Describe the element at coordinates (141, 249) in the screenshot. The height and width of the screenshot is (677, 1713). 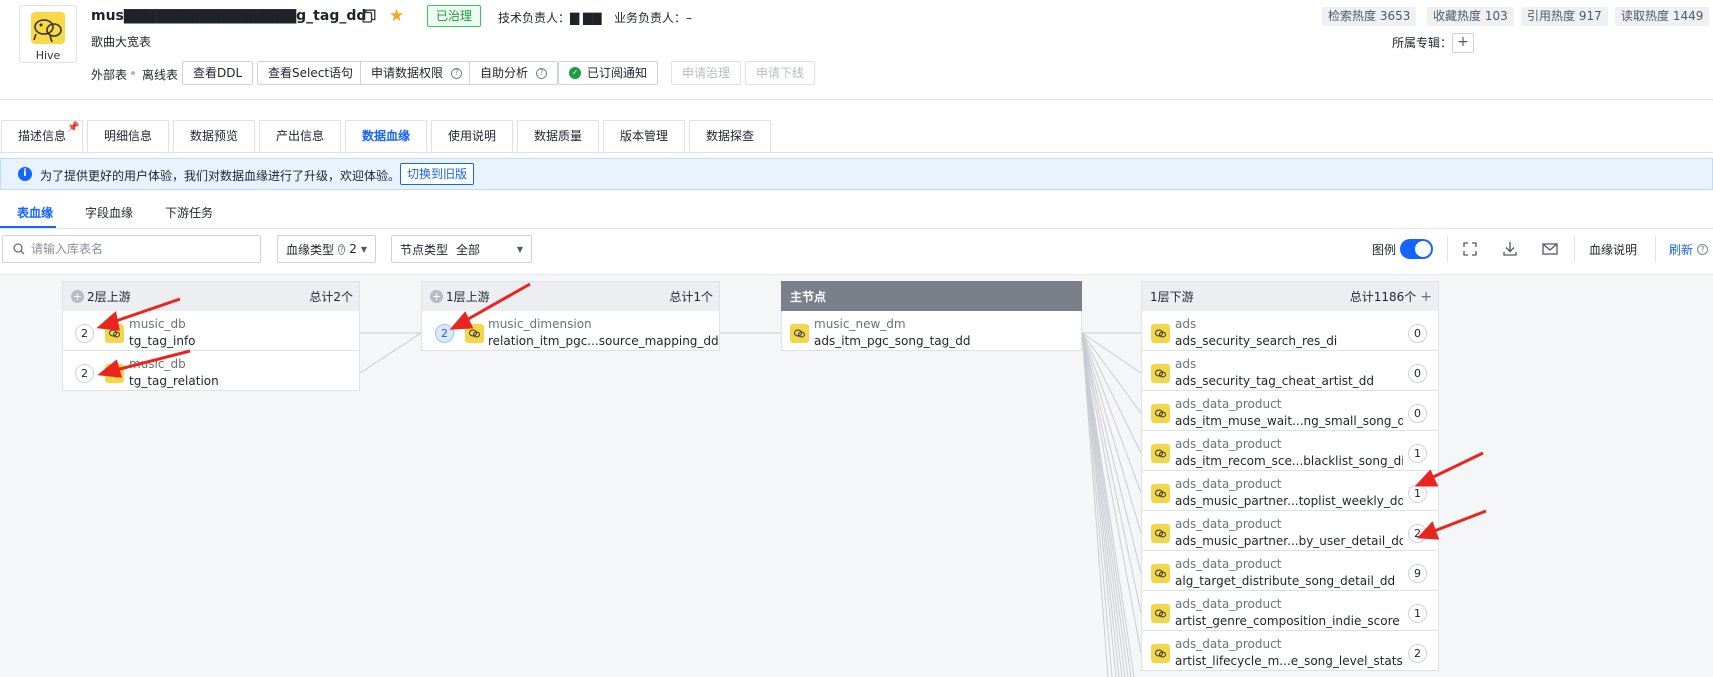
I see `search-input` at that location.